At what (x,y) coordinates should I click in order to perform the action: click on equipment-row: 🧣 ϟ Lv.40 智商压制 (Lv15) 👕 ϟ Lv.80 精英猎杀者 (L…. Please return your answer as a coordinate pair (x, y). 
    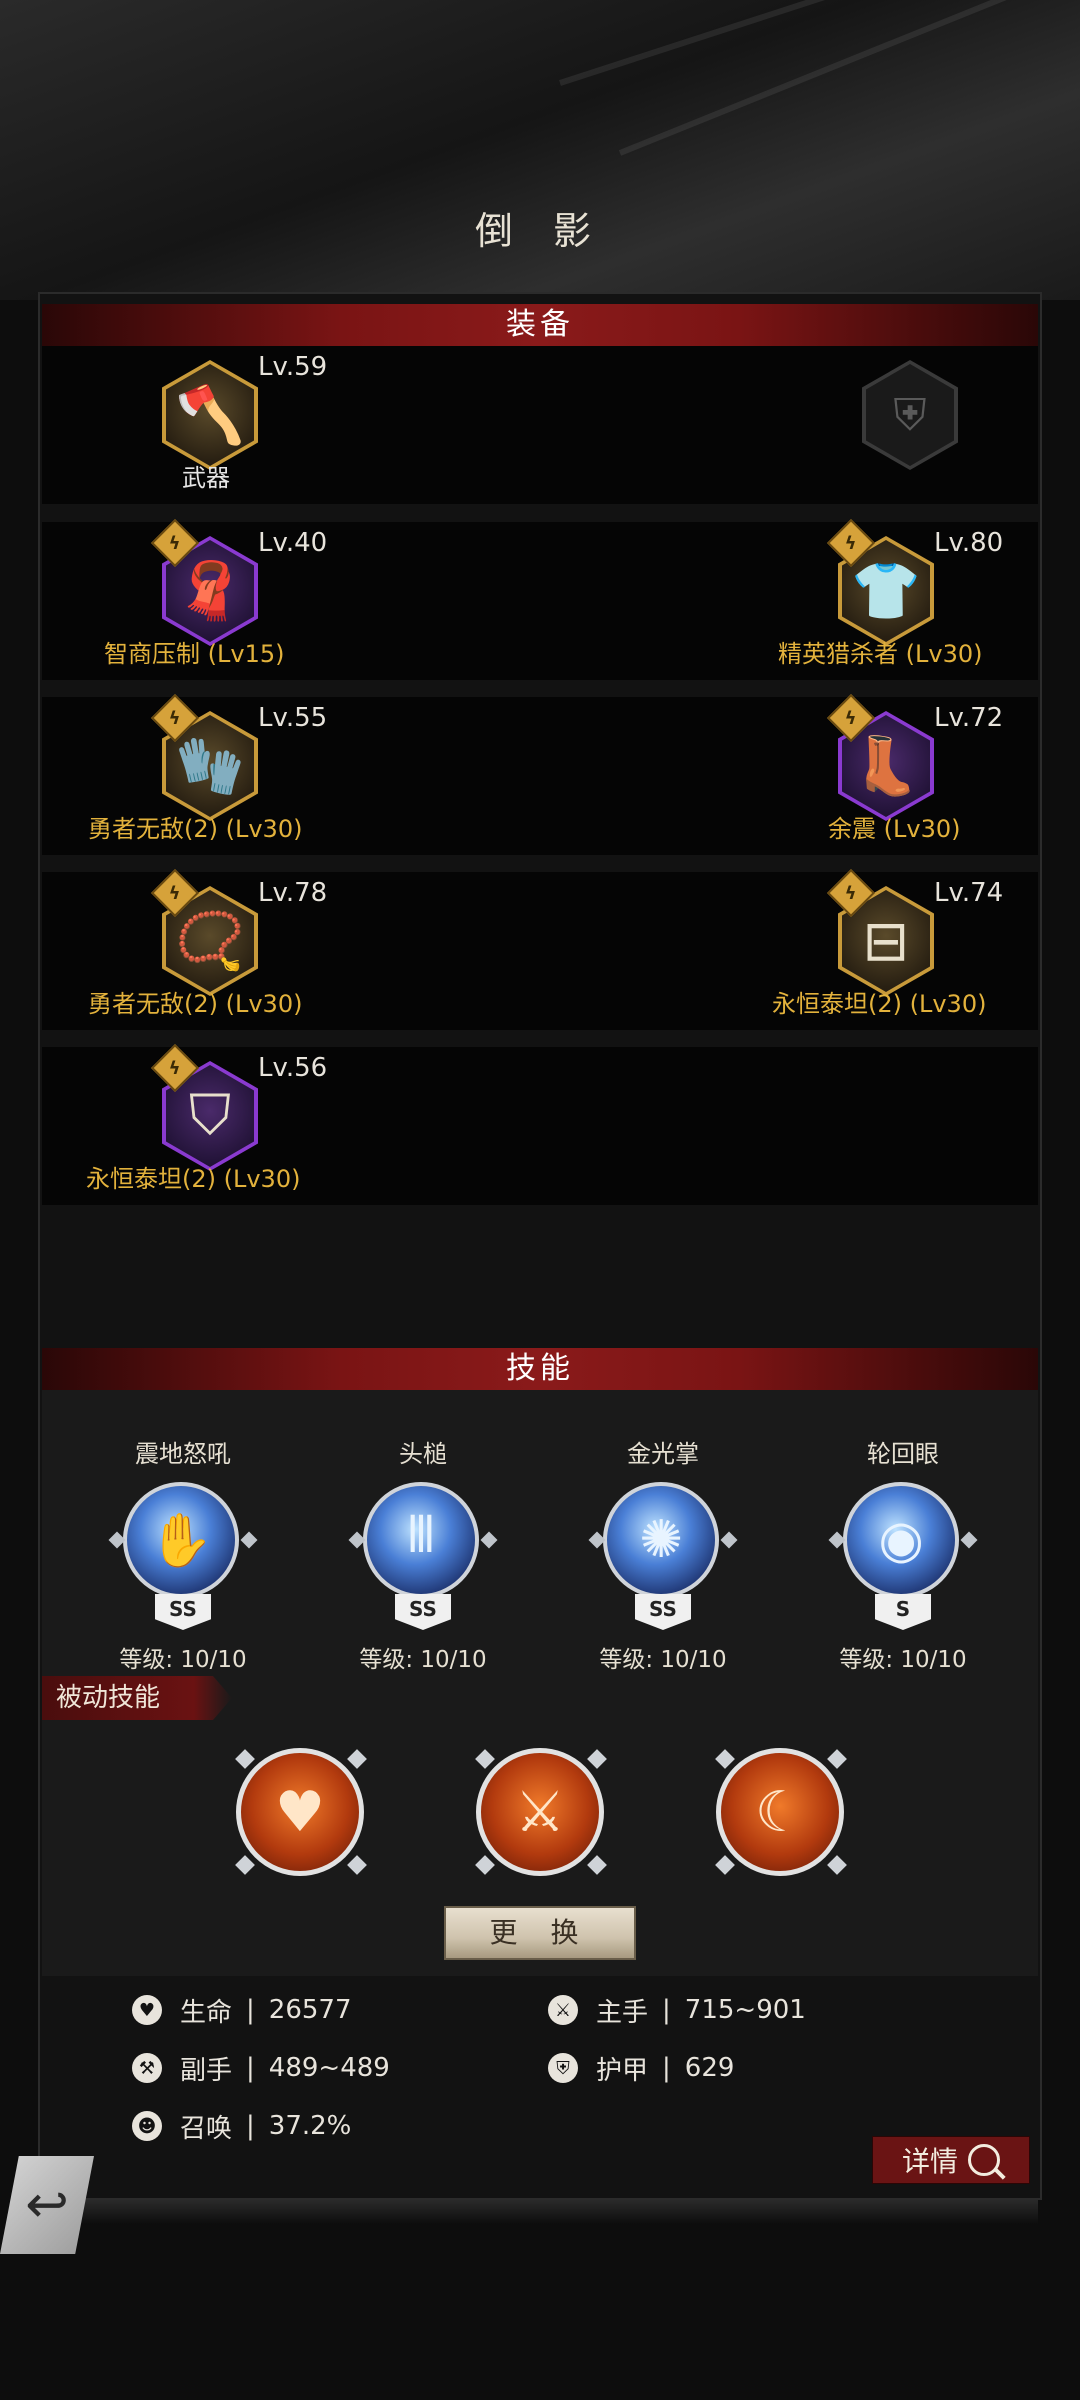
    Looking at the image, I should click on (540, 599).